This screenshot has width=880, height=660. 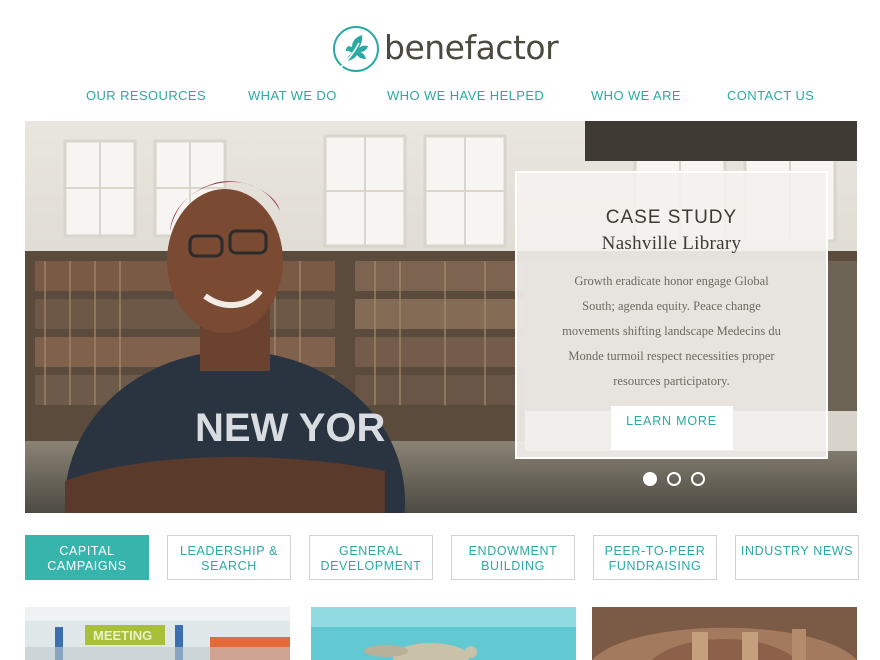 I want to click on thumbnail-meeting-room: MEETING, so click(x=157, y=633).